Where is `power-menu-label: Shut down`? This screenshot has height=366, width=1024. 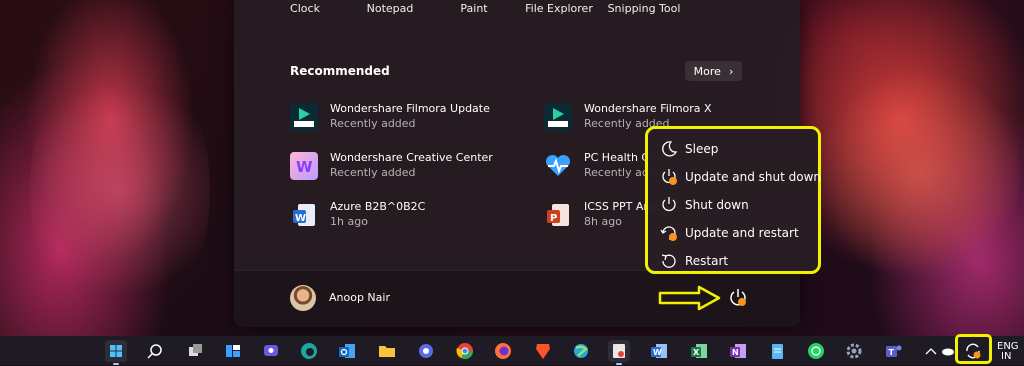
power-menu-label: Shut down is located at coordinates (717, 205).